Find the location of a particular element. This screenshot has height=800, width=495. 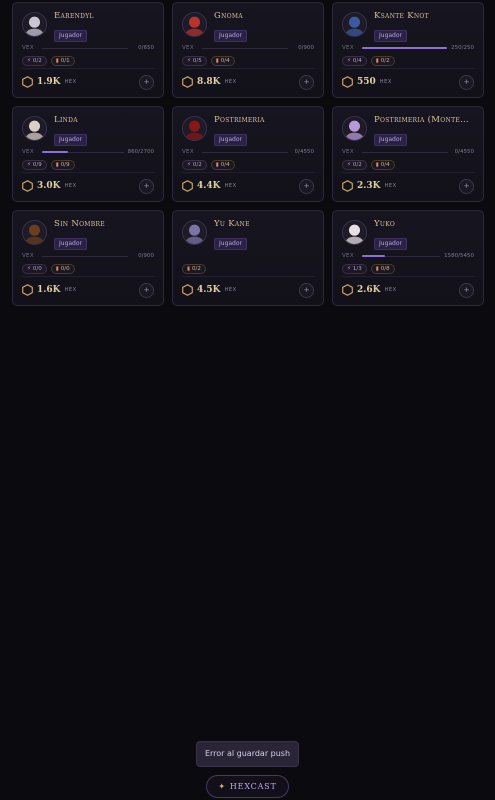

player-card: Yu Kane Jugador VEX ▮0/2 4.5K HEX + is located at coordinates (248, 258).